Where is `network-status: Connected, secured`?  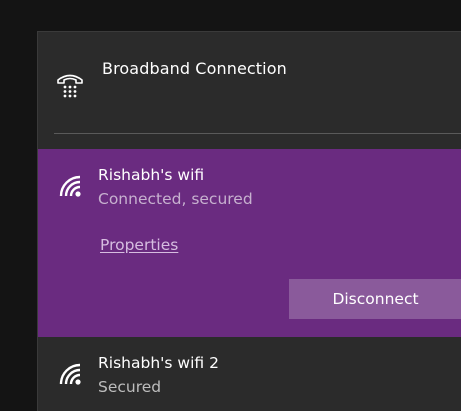 network-status: Connected, secured is located at coordinates (175, 199).